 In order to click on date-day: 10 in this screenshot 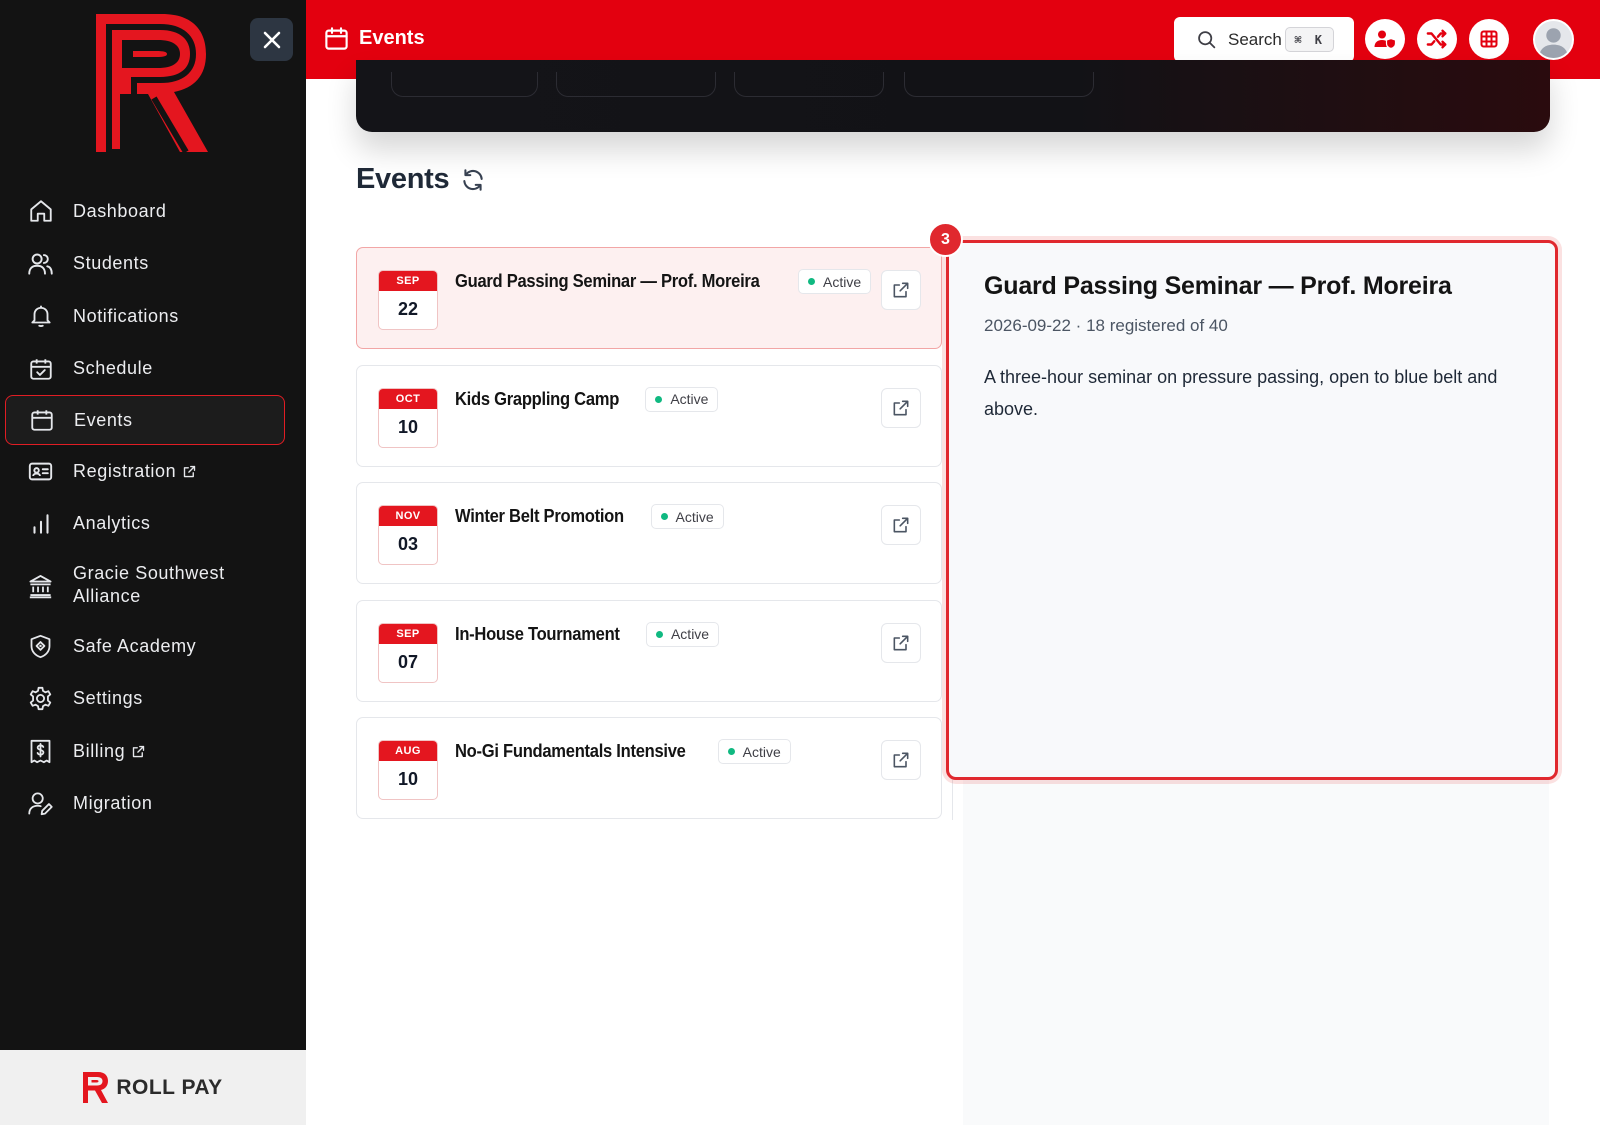, I will do `click(408, 426)`.